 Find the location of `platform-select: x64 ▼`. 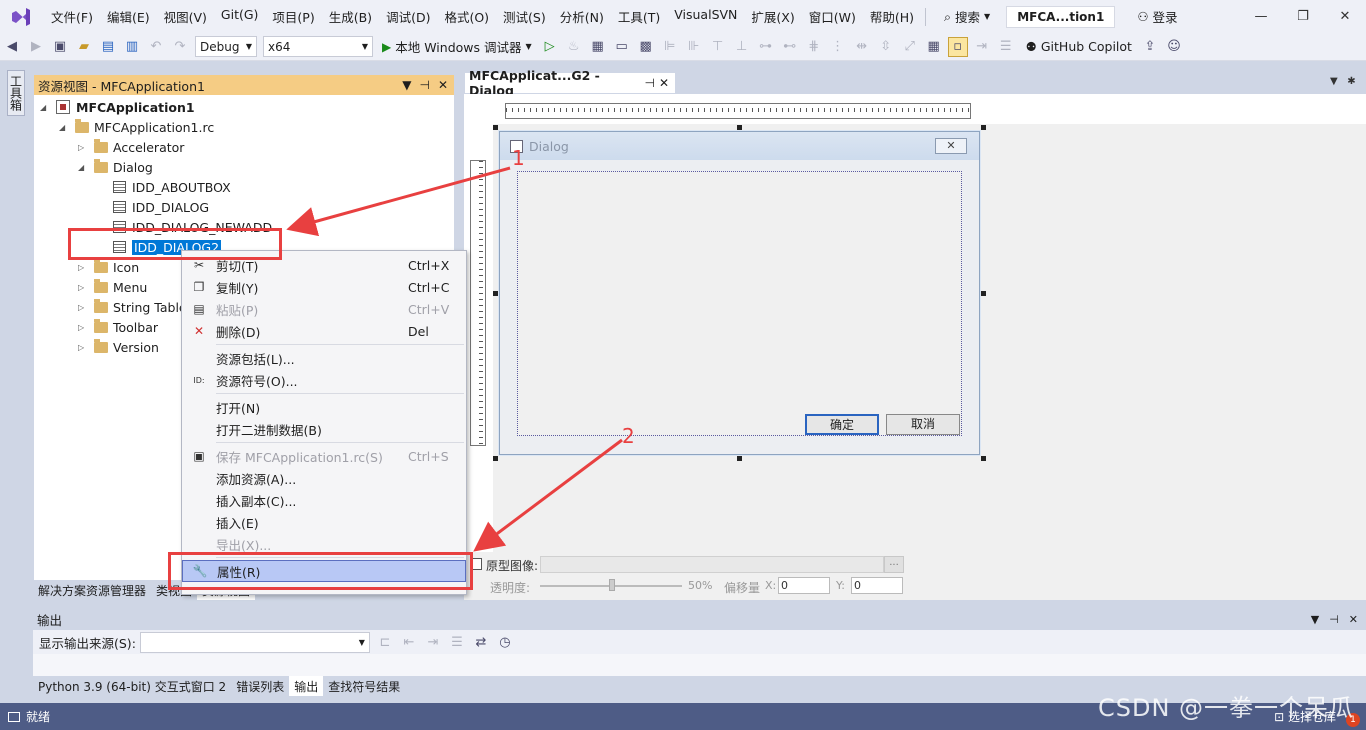

platform-select: x64 ▼ is located at coordinates (318, 46).